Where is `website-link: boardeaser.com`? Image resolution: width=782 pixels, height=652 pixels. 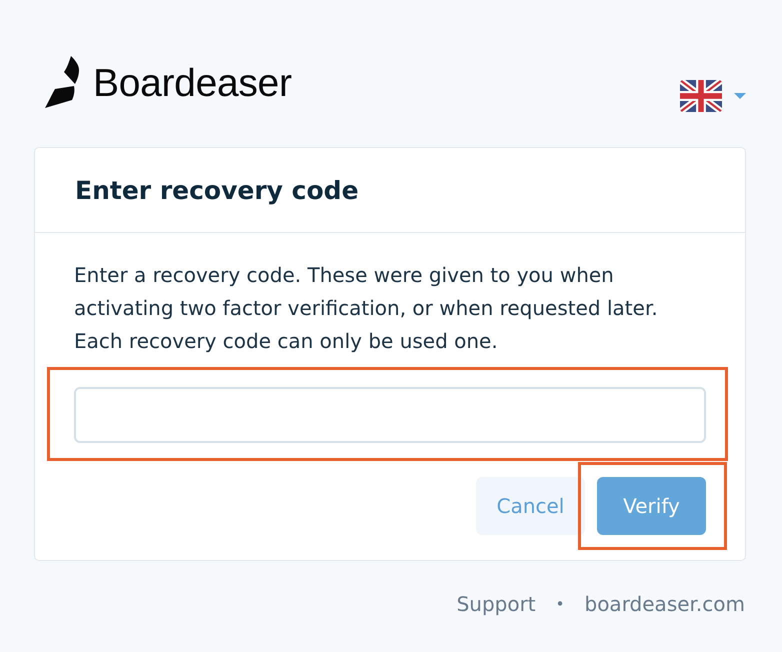
website-link: boardeaser.com is located at coordinates (664, 604).